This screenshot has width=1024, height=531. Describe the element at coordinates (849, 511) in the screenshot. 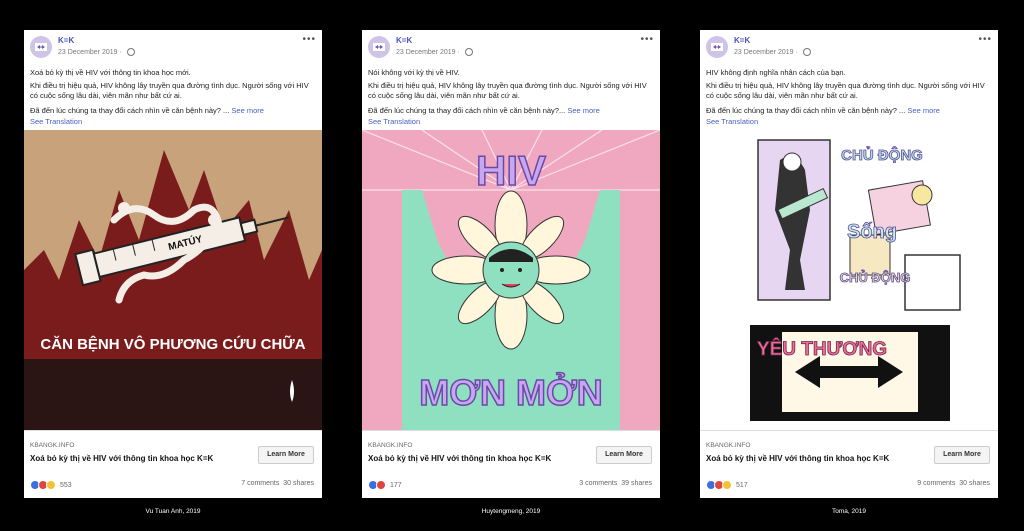

I see `artist-caption-3: Toma, 2019` at that location.